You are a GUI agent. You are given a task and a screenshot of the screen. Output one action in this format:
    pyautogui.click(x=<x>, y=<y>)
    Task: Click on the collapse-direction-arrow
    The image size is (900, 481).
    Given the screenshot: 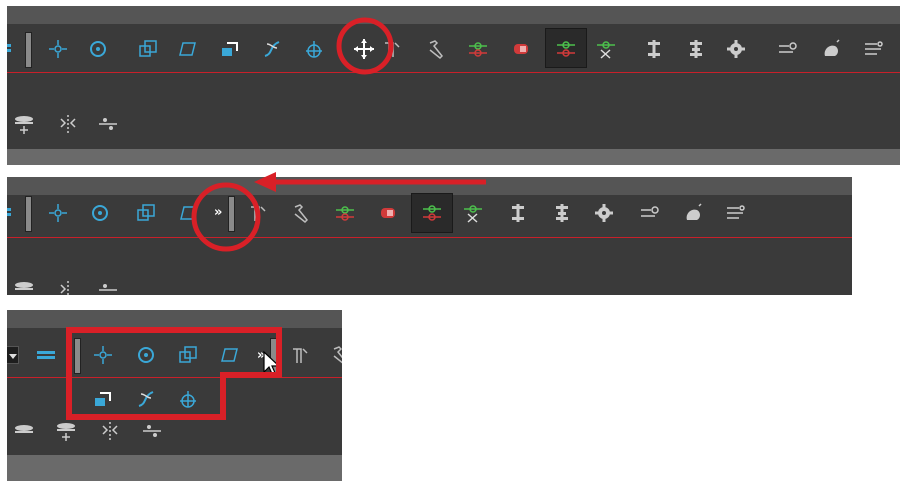 What is the action you would take?
    pyautogui.click(x=370, y=182)
    